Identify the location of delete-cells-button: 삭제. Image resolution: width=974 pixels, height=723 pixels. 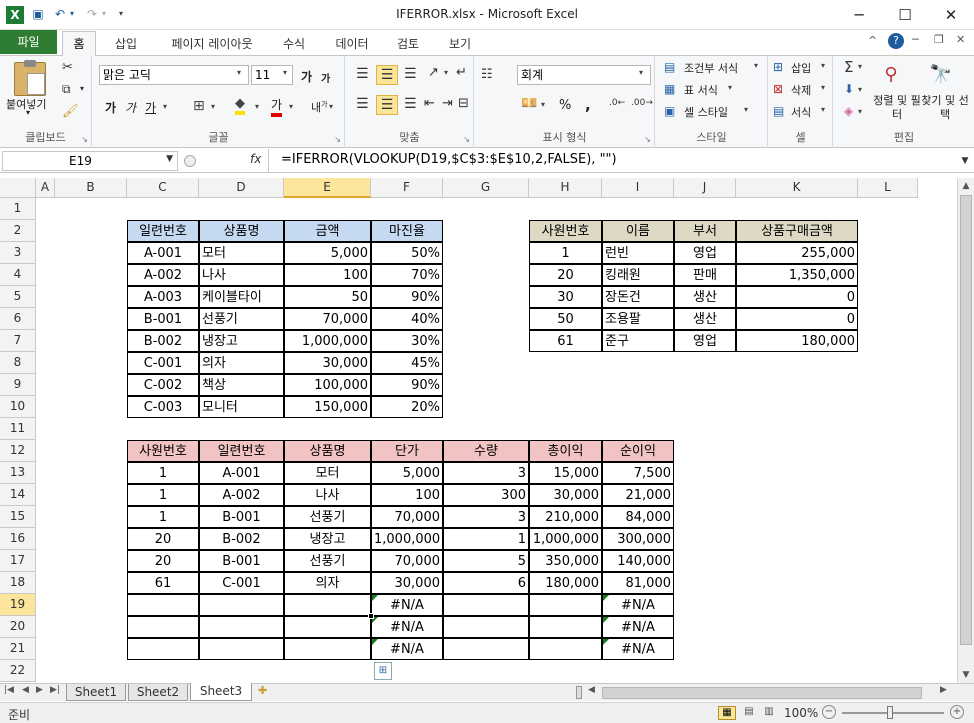
(801, 90).